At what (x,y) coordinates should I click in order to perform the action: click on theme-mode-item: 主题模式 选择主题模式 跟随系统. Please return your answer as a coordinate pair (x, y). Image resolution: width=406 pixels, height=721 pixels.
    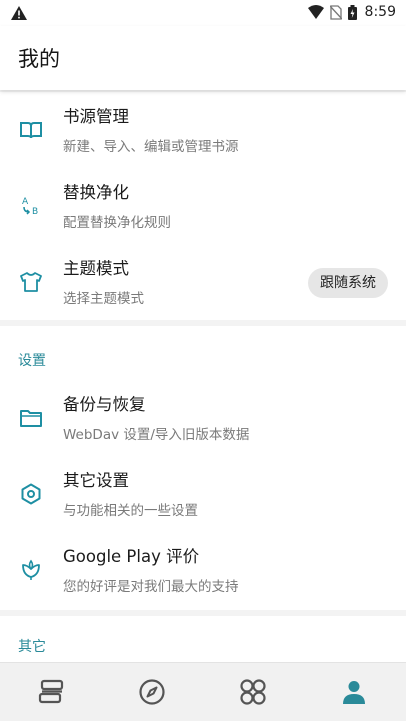
    Looking at the image, I should click on (203, 282).